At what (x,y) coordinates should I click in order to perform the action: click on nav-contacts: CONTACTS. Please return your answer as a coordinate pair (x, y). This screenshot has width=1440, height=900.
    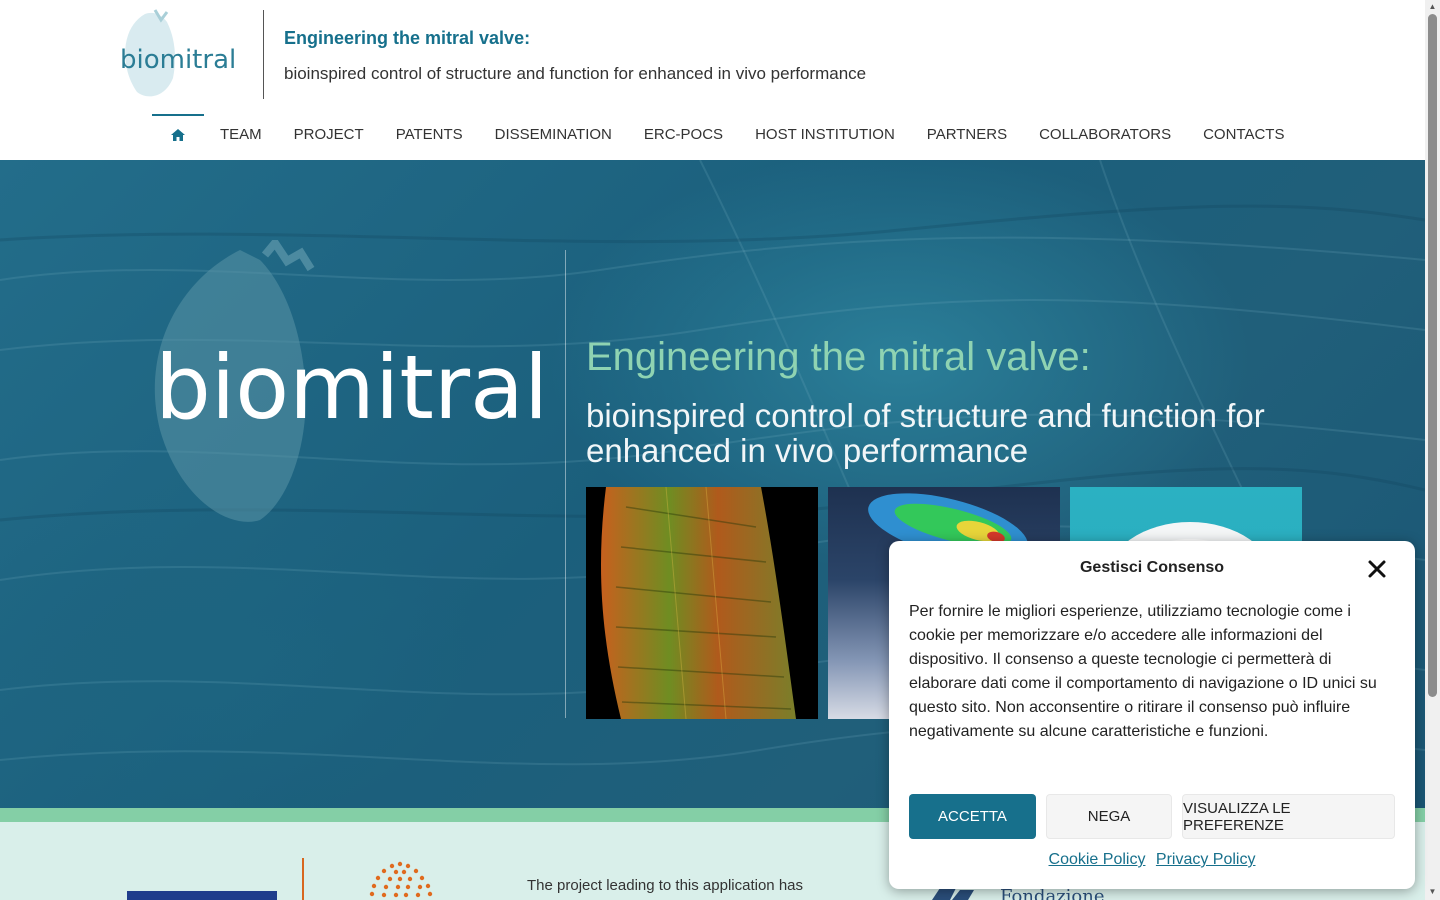
    Looking at the image, I should click on (1243, 134).